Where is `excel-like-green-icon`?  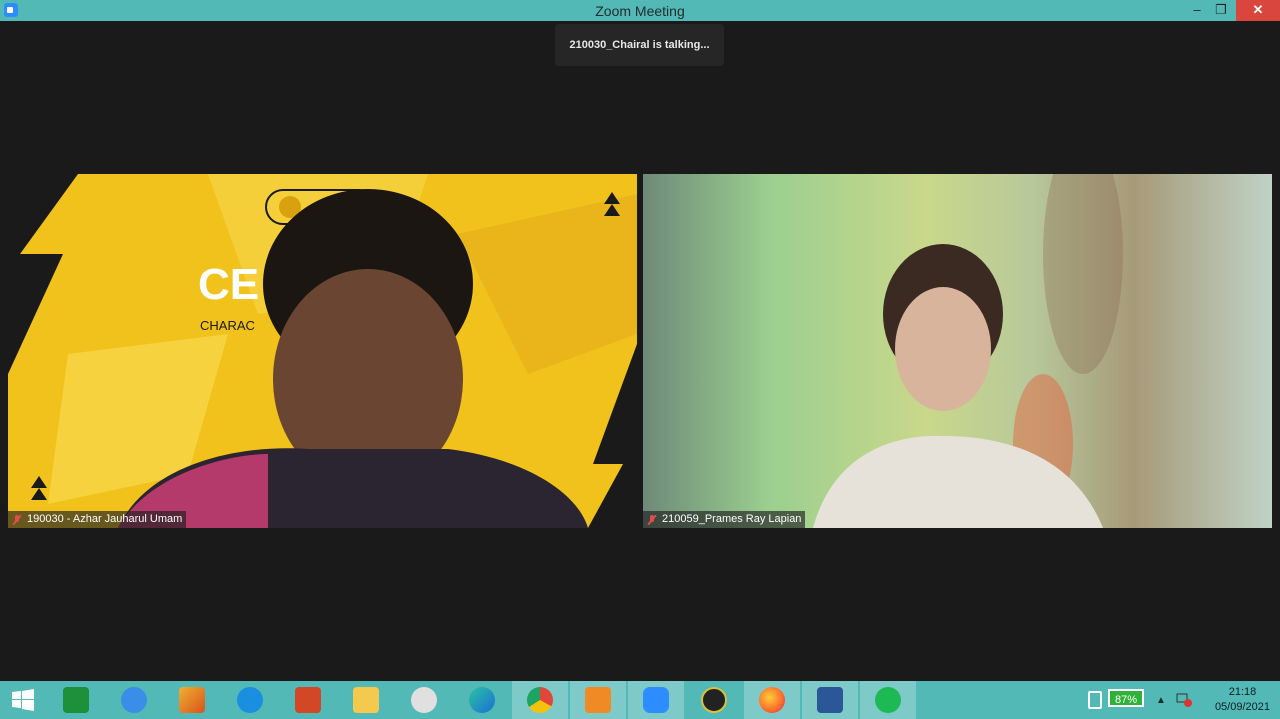
excel-like-green-icon is located at coordinates (76, 700).